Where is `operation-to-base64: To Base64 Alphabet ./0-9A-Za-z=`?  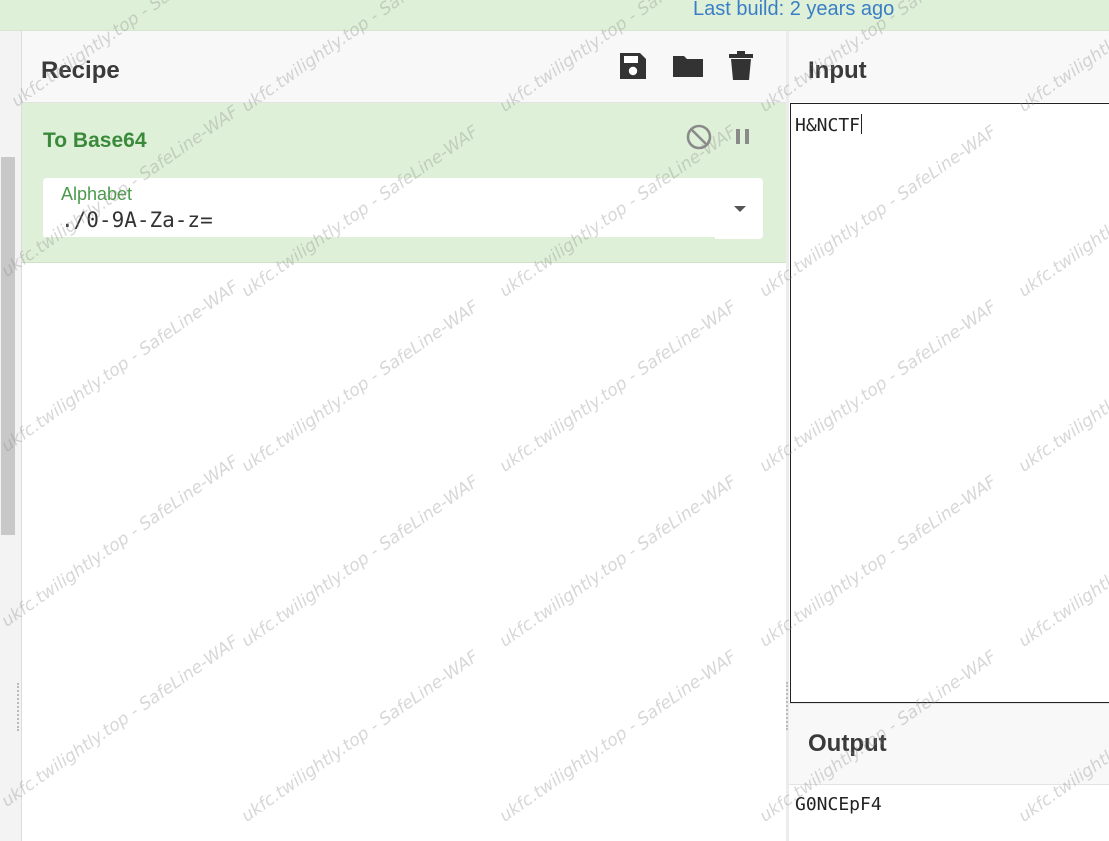 operation-to-base64: To Base64 Alphabet ./0-9A-Za-z= is located at coordinates (404, 183).